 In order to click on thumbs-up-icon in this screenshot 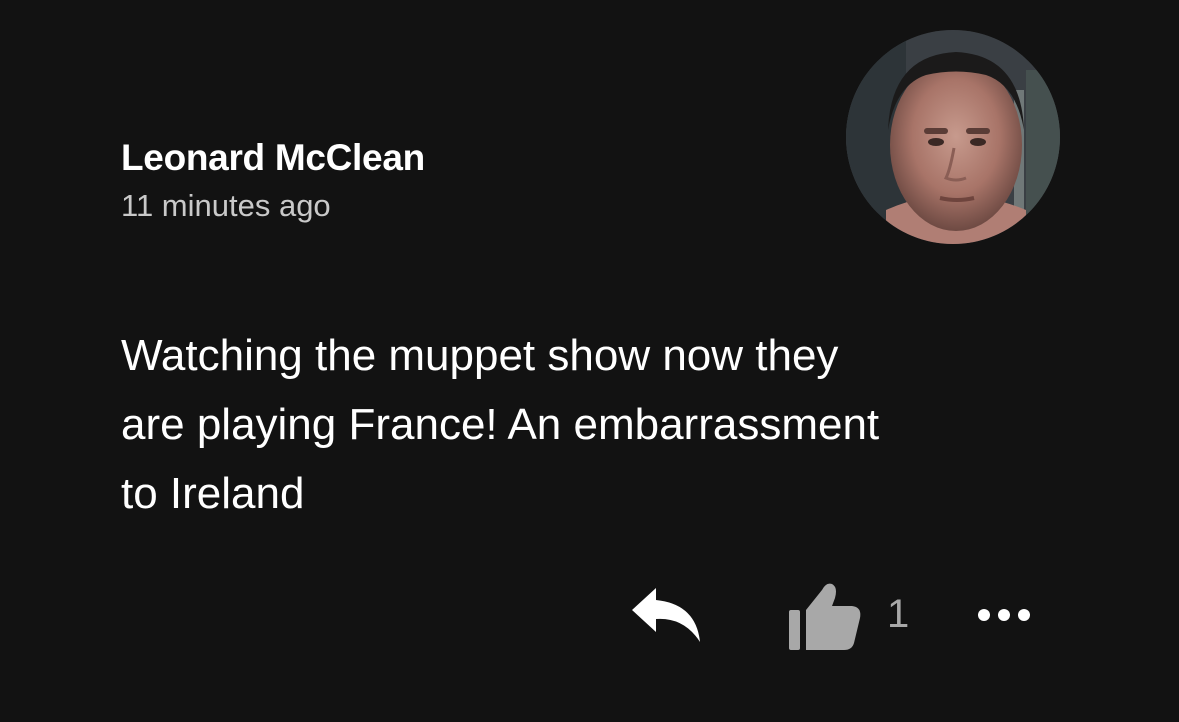, I will do `click(825, 616)`.